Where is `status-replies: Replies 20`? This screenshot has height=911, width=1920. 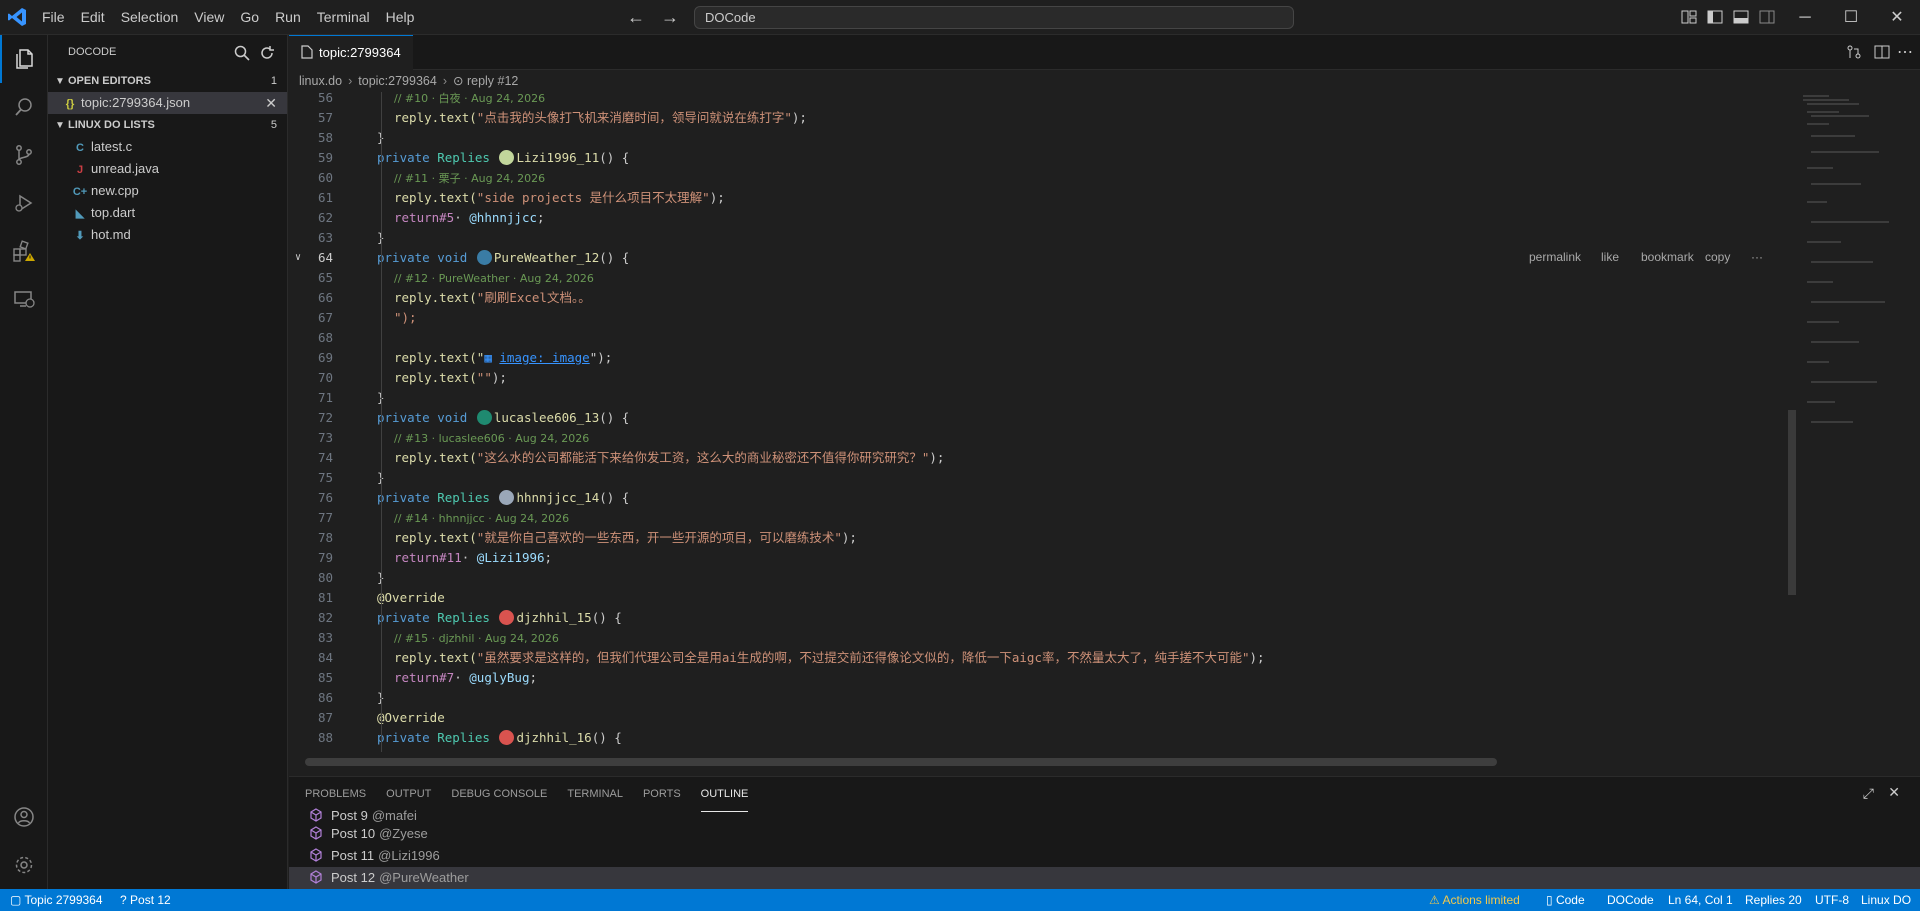 status-replies: Replies 20 is located at coordinates (1773, 900).